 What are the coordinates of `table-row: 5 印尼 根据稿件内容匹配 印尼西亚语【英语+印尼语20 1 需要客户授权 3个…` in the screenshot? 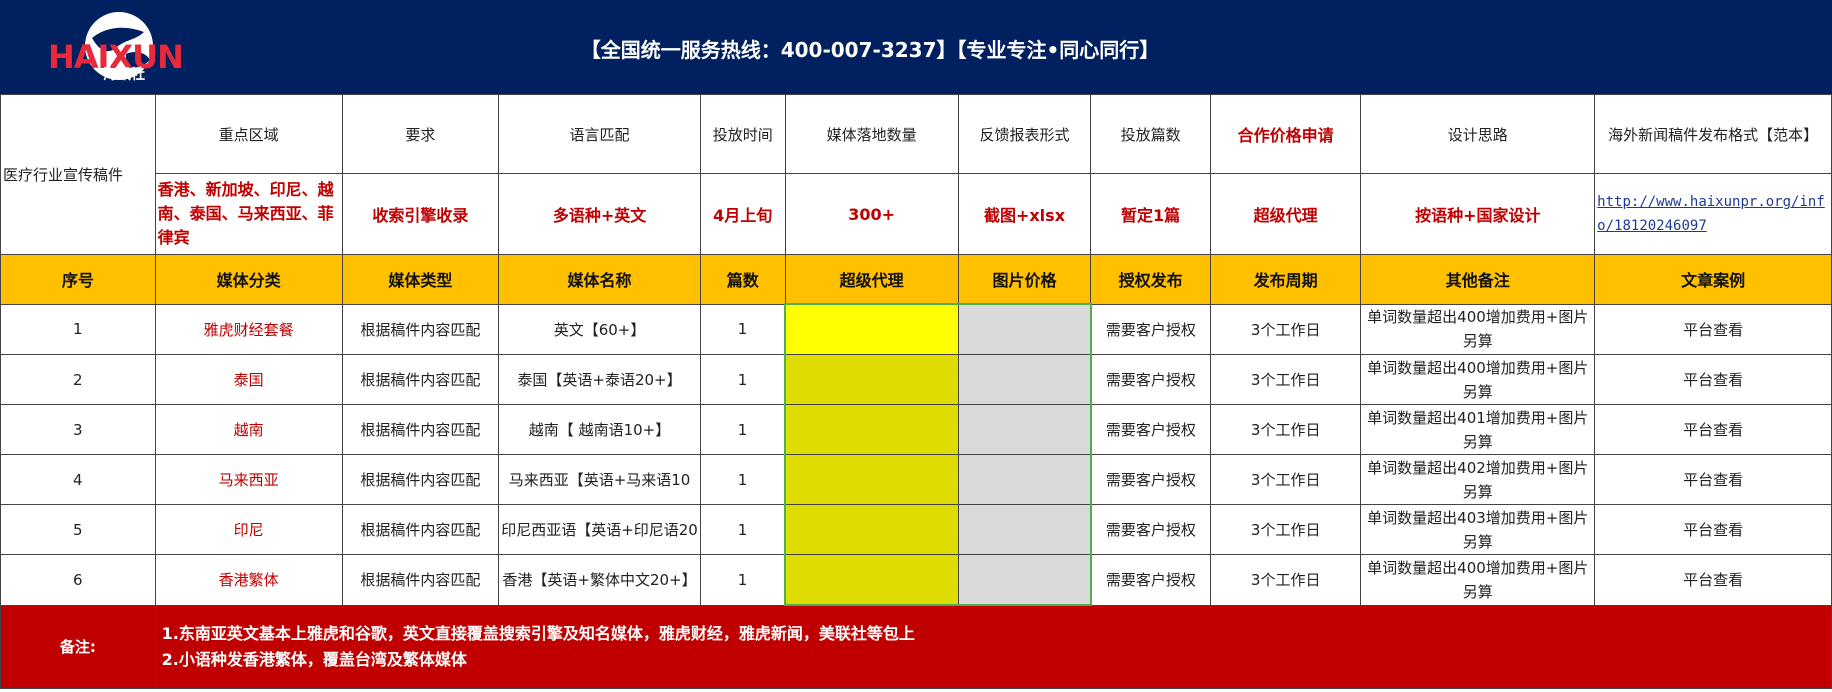 It's located at (916, 529).